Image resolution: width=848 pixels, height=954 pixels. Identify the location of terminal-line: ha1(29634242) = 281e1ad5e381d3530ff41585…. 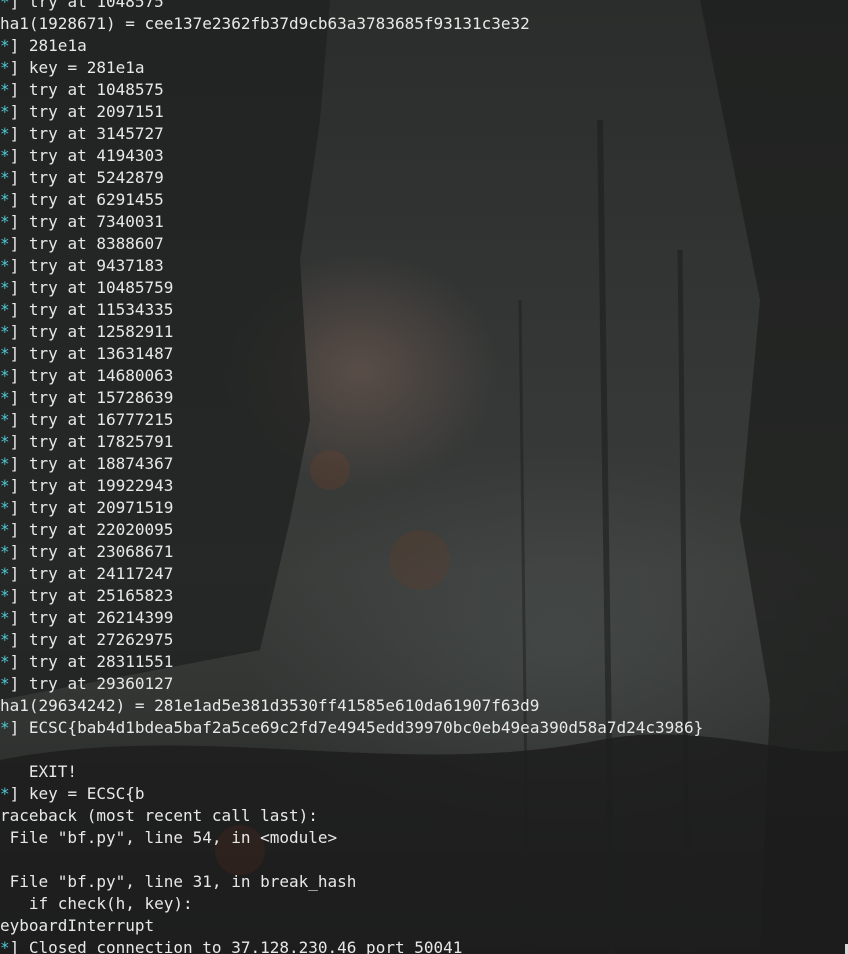
(269, 706).